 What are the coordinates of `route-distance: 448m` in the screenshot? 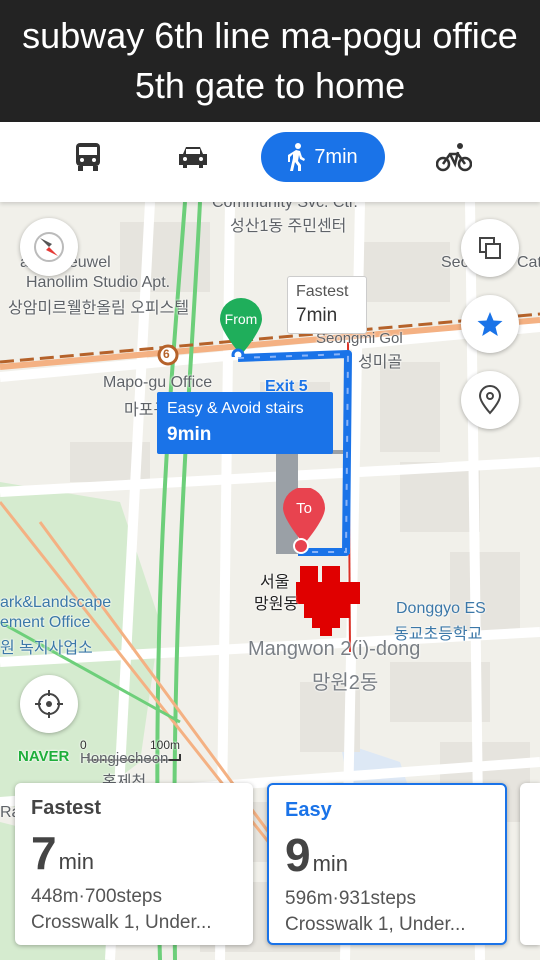 It's located at (55, 896).